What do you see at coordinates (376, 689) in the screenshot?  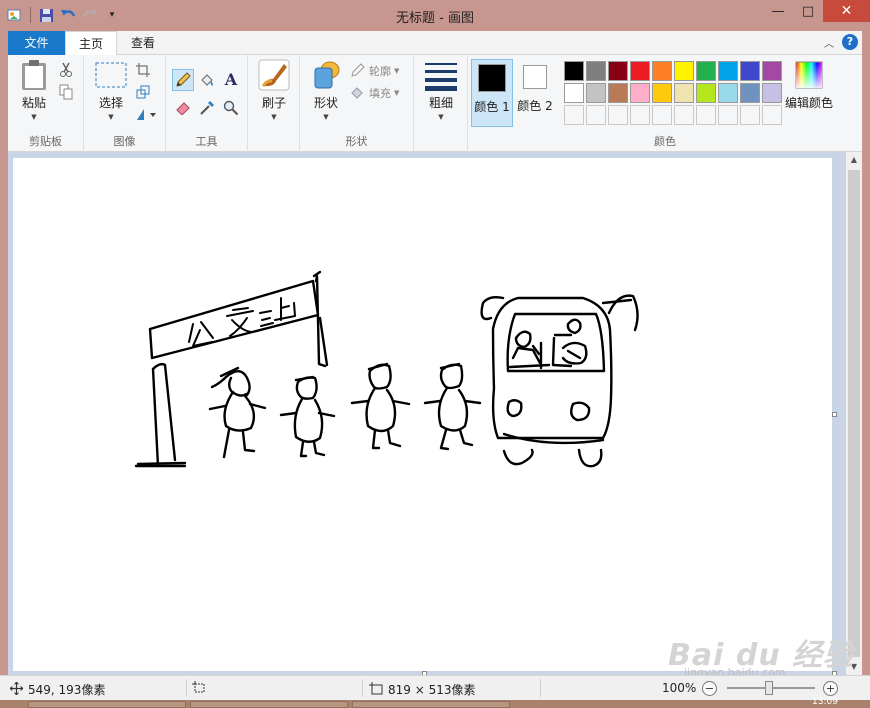 I see `image-size-icon` at bounding box center [376, 689].